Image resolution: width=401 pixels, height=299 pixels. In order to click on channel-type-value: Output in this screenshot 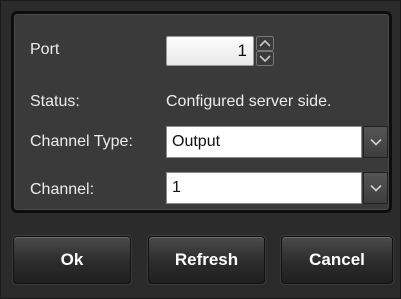, I will do `click(264, 142)`.